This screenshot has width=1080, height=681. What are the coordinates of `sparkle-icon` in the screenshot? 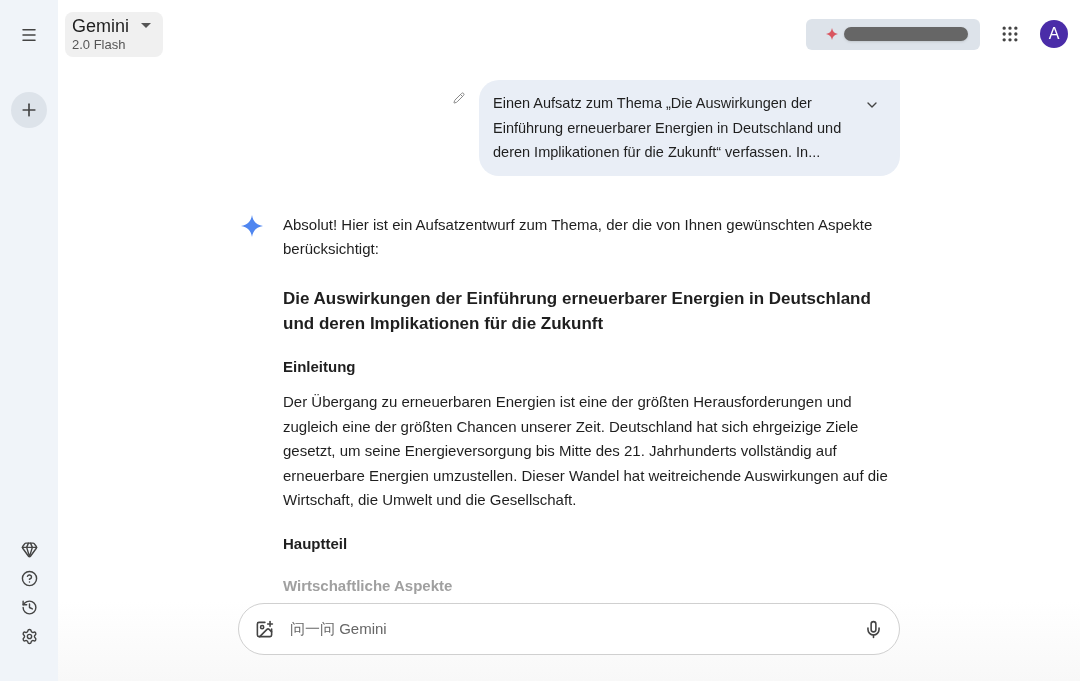 It's located at (832, 34).